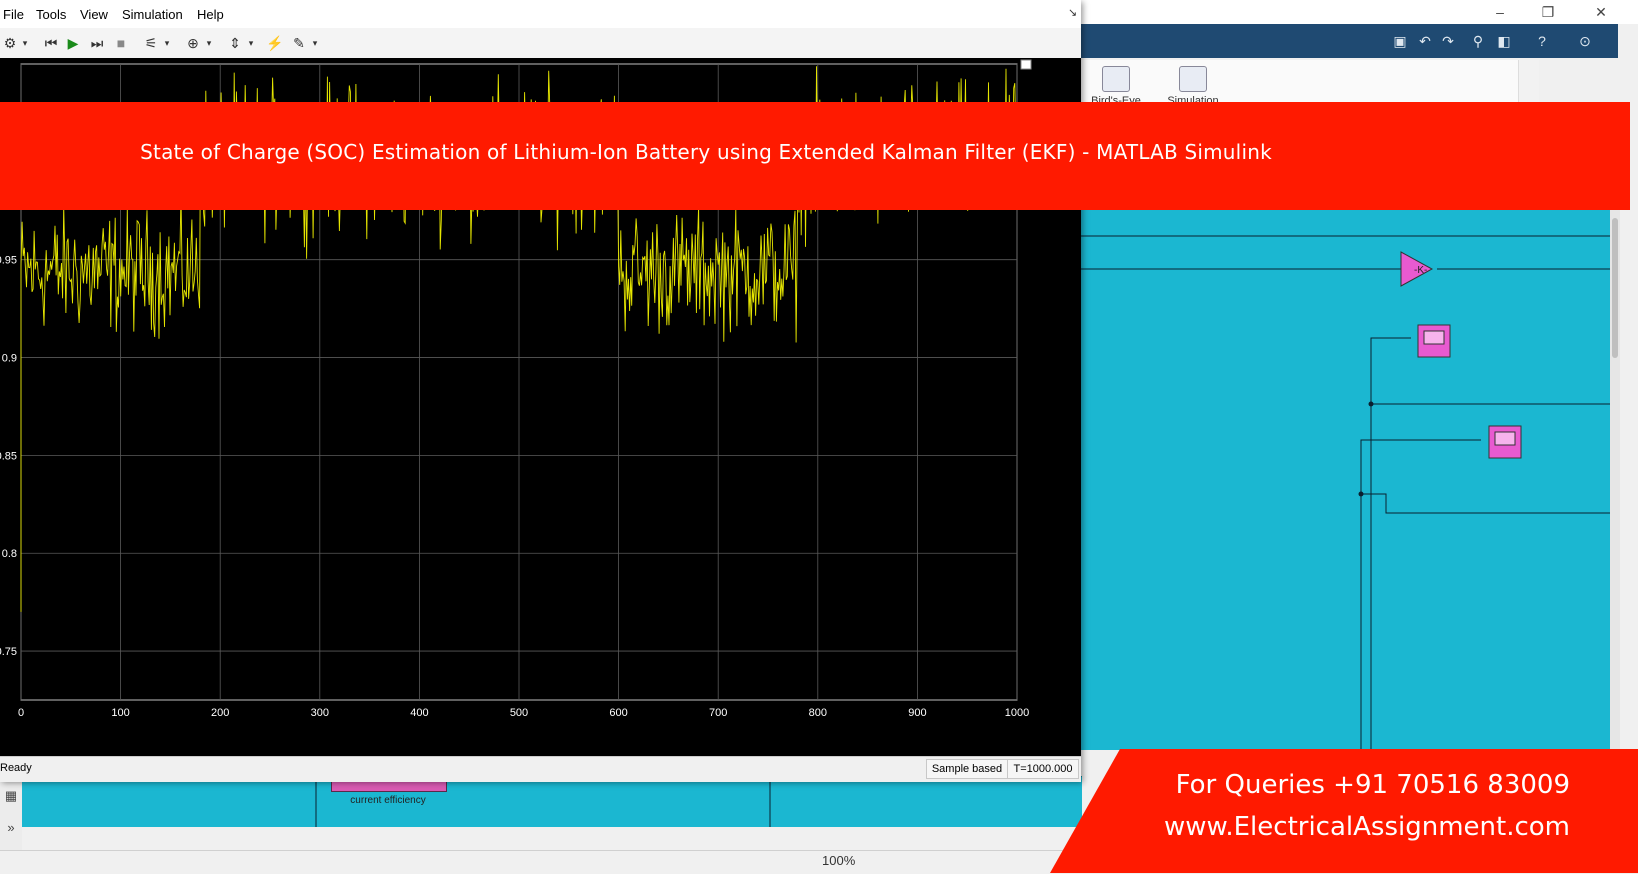  I want to click on menu-simulation: Simulation, so click(152, 14).